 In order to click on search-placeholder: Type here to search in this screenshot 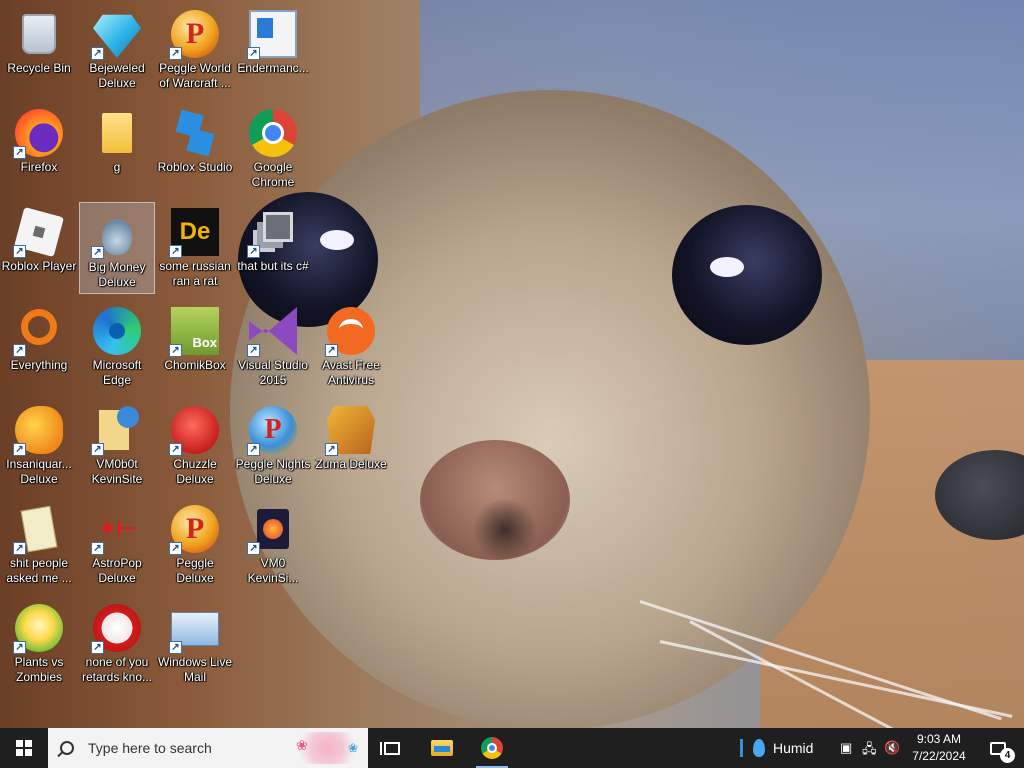, I will do `click(150, 748)`.